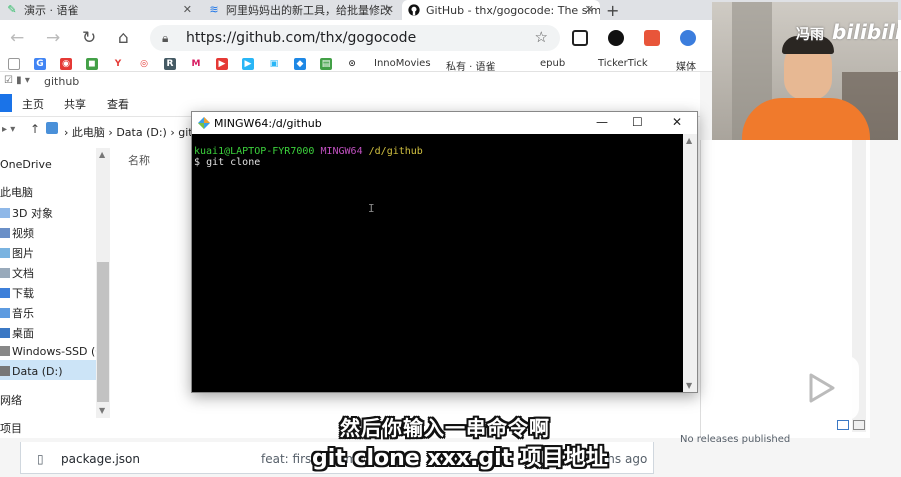 Image resolution: width=901 pixels, height=477 pixels. What do you see at coordinates (395, 151) in the screenshot?
I see `prompt-path: /d/github` at bounding box center [395, 151].